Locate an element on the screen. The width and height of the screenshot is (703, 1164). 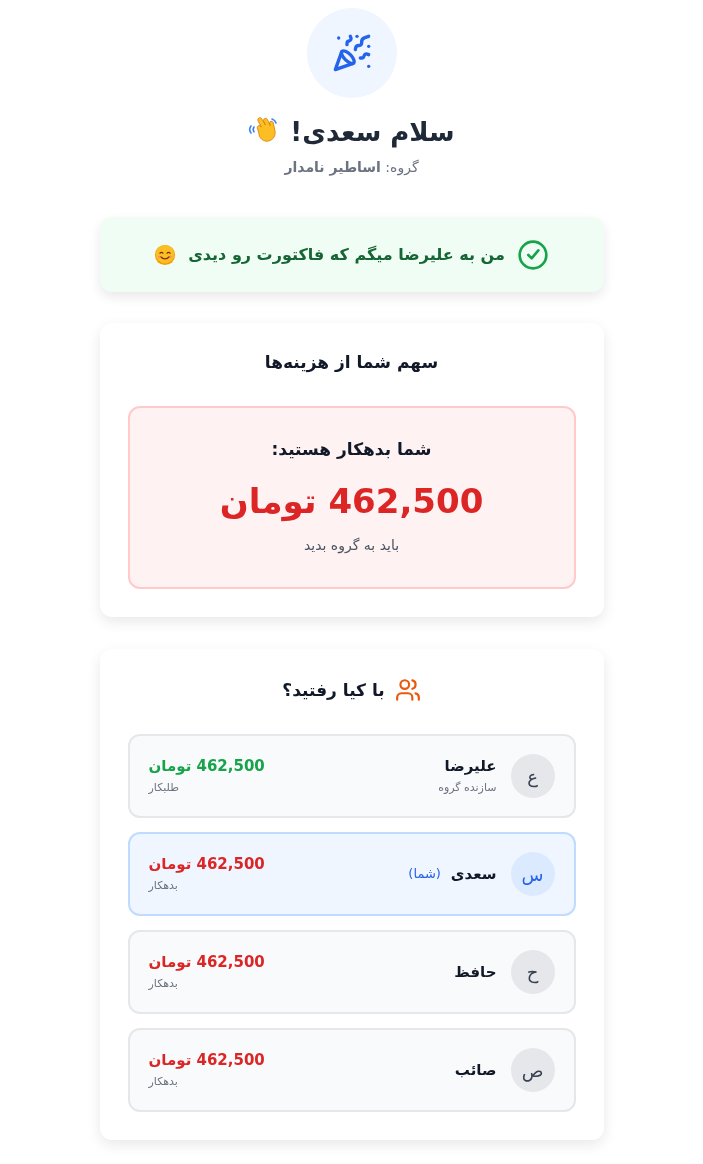
member-status: طلبکار is located at coordinates (163, 788).